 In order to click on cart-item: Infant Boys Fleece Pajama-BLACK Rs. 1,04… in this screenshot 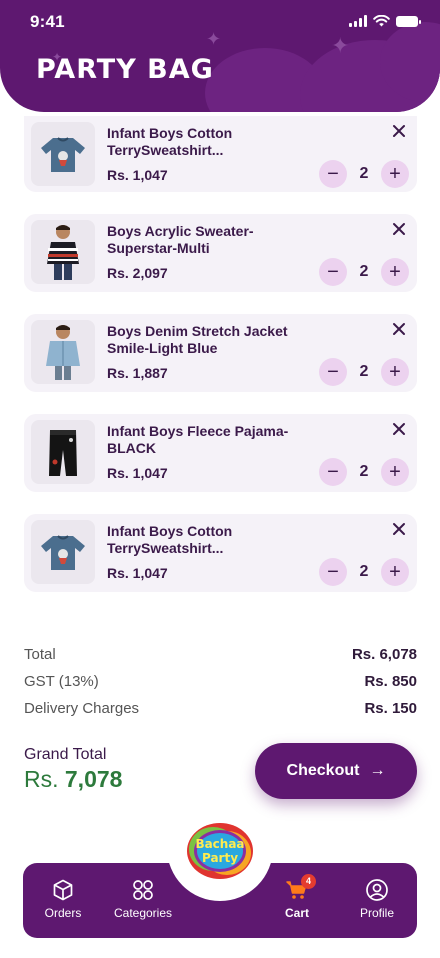, I will do `click(220, 453)`.